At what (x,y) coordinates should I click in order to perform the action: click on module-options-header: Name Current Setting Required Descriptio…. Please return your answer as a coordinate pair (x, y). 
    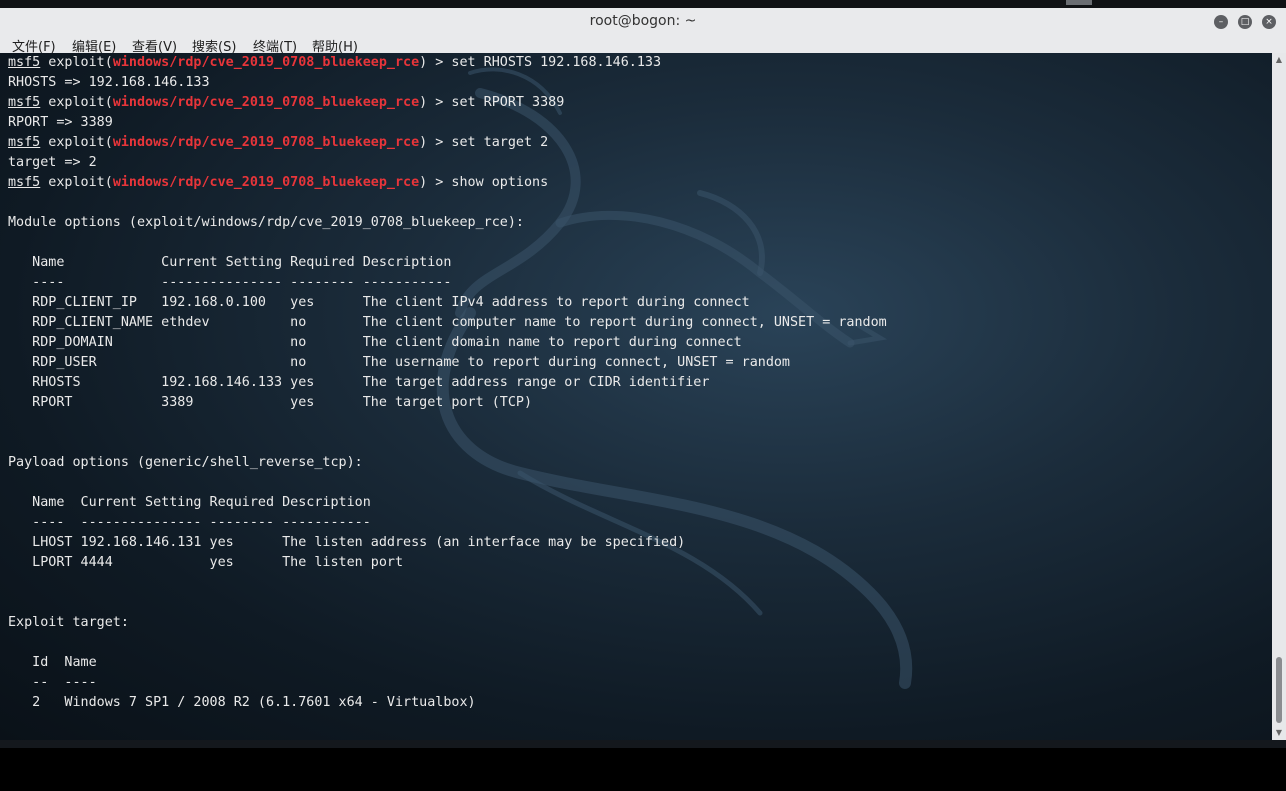
    Looking at the image, I should click on (230, 262).